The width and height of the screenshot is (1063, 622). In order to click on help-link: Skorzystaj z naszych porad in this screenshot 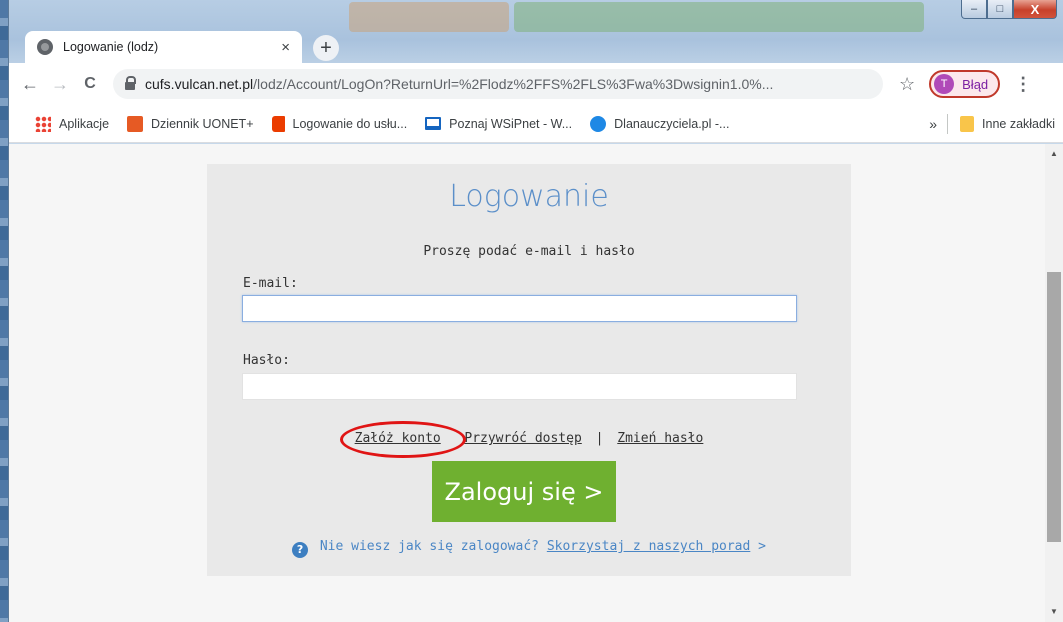, I will do `click(649, 546)`.